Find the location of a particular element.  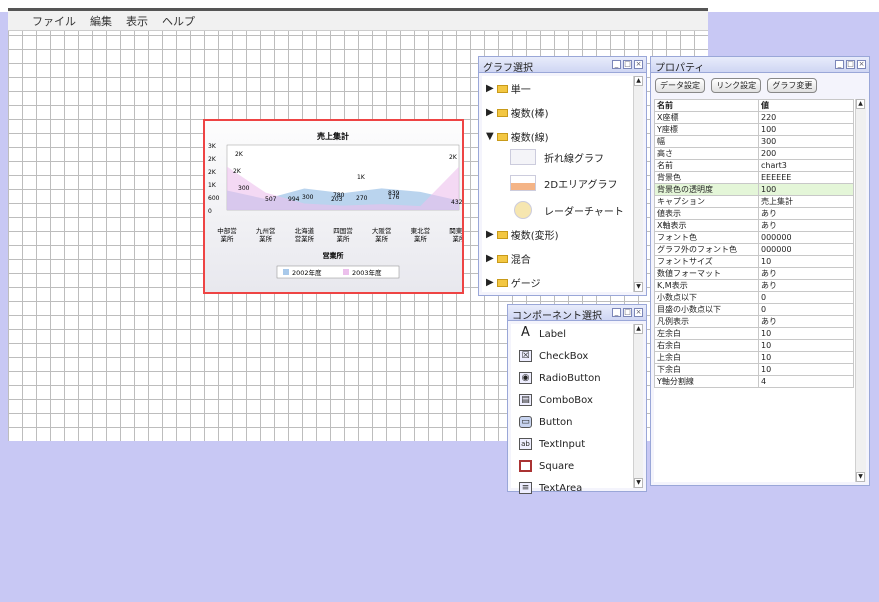

graph-select-scrollbar: ▲ ▼ is located at coordinates (638, 184).